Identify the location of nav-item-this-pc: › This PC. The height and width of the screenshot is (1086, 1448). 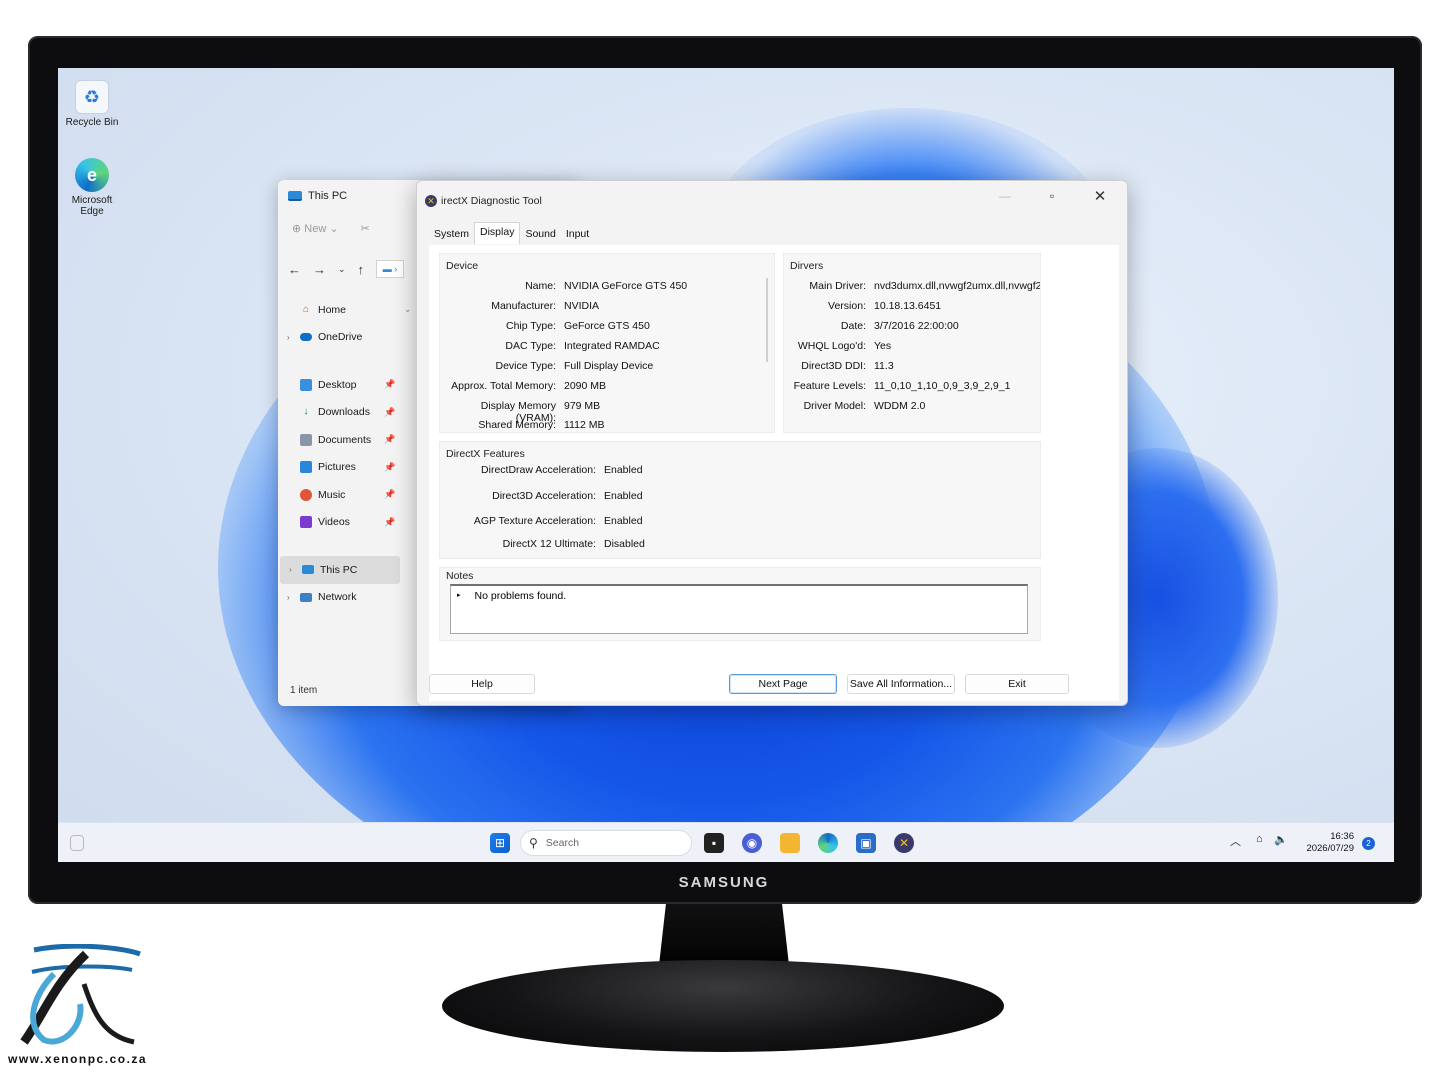
(340, 570).